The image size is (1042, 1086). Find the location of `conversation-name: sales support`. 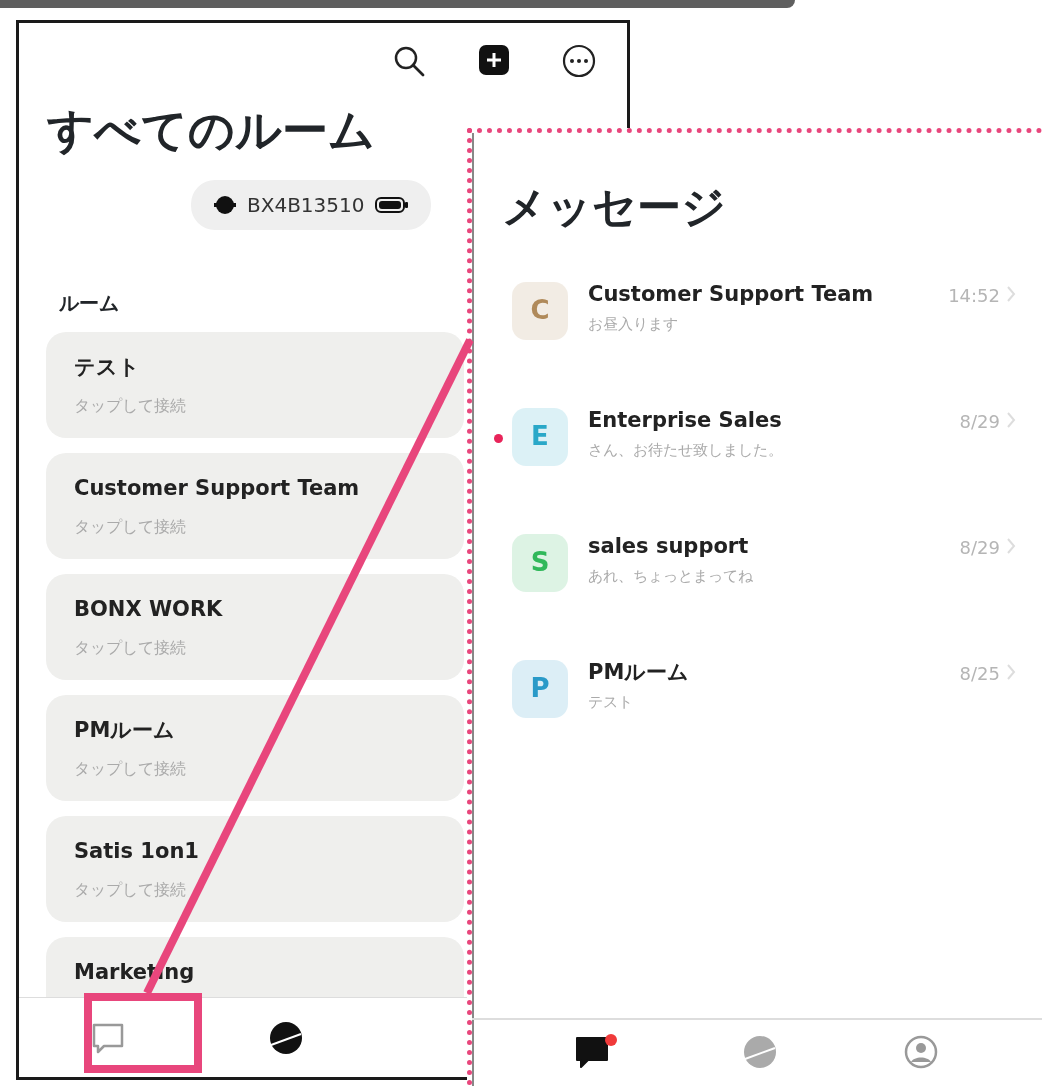

conversation-name: sales support is located at coordinates (669, 546).